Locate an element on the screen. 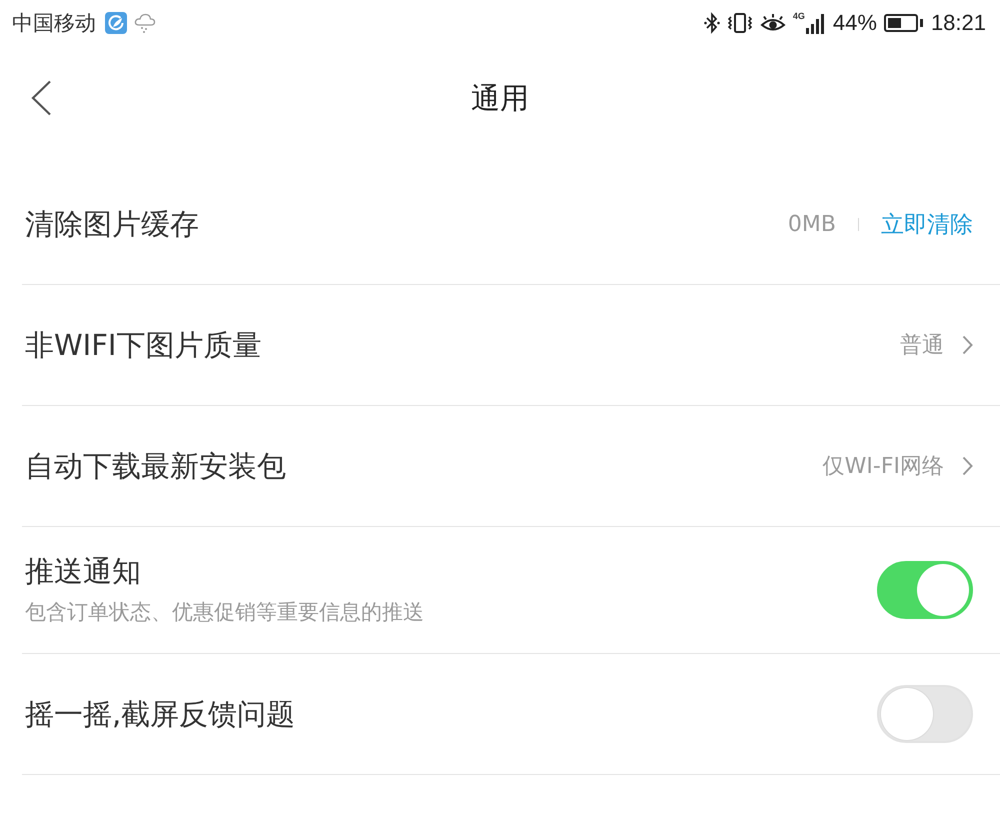  battery-percent: 44% is located at coordinates (854, 23).